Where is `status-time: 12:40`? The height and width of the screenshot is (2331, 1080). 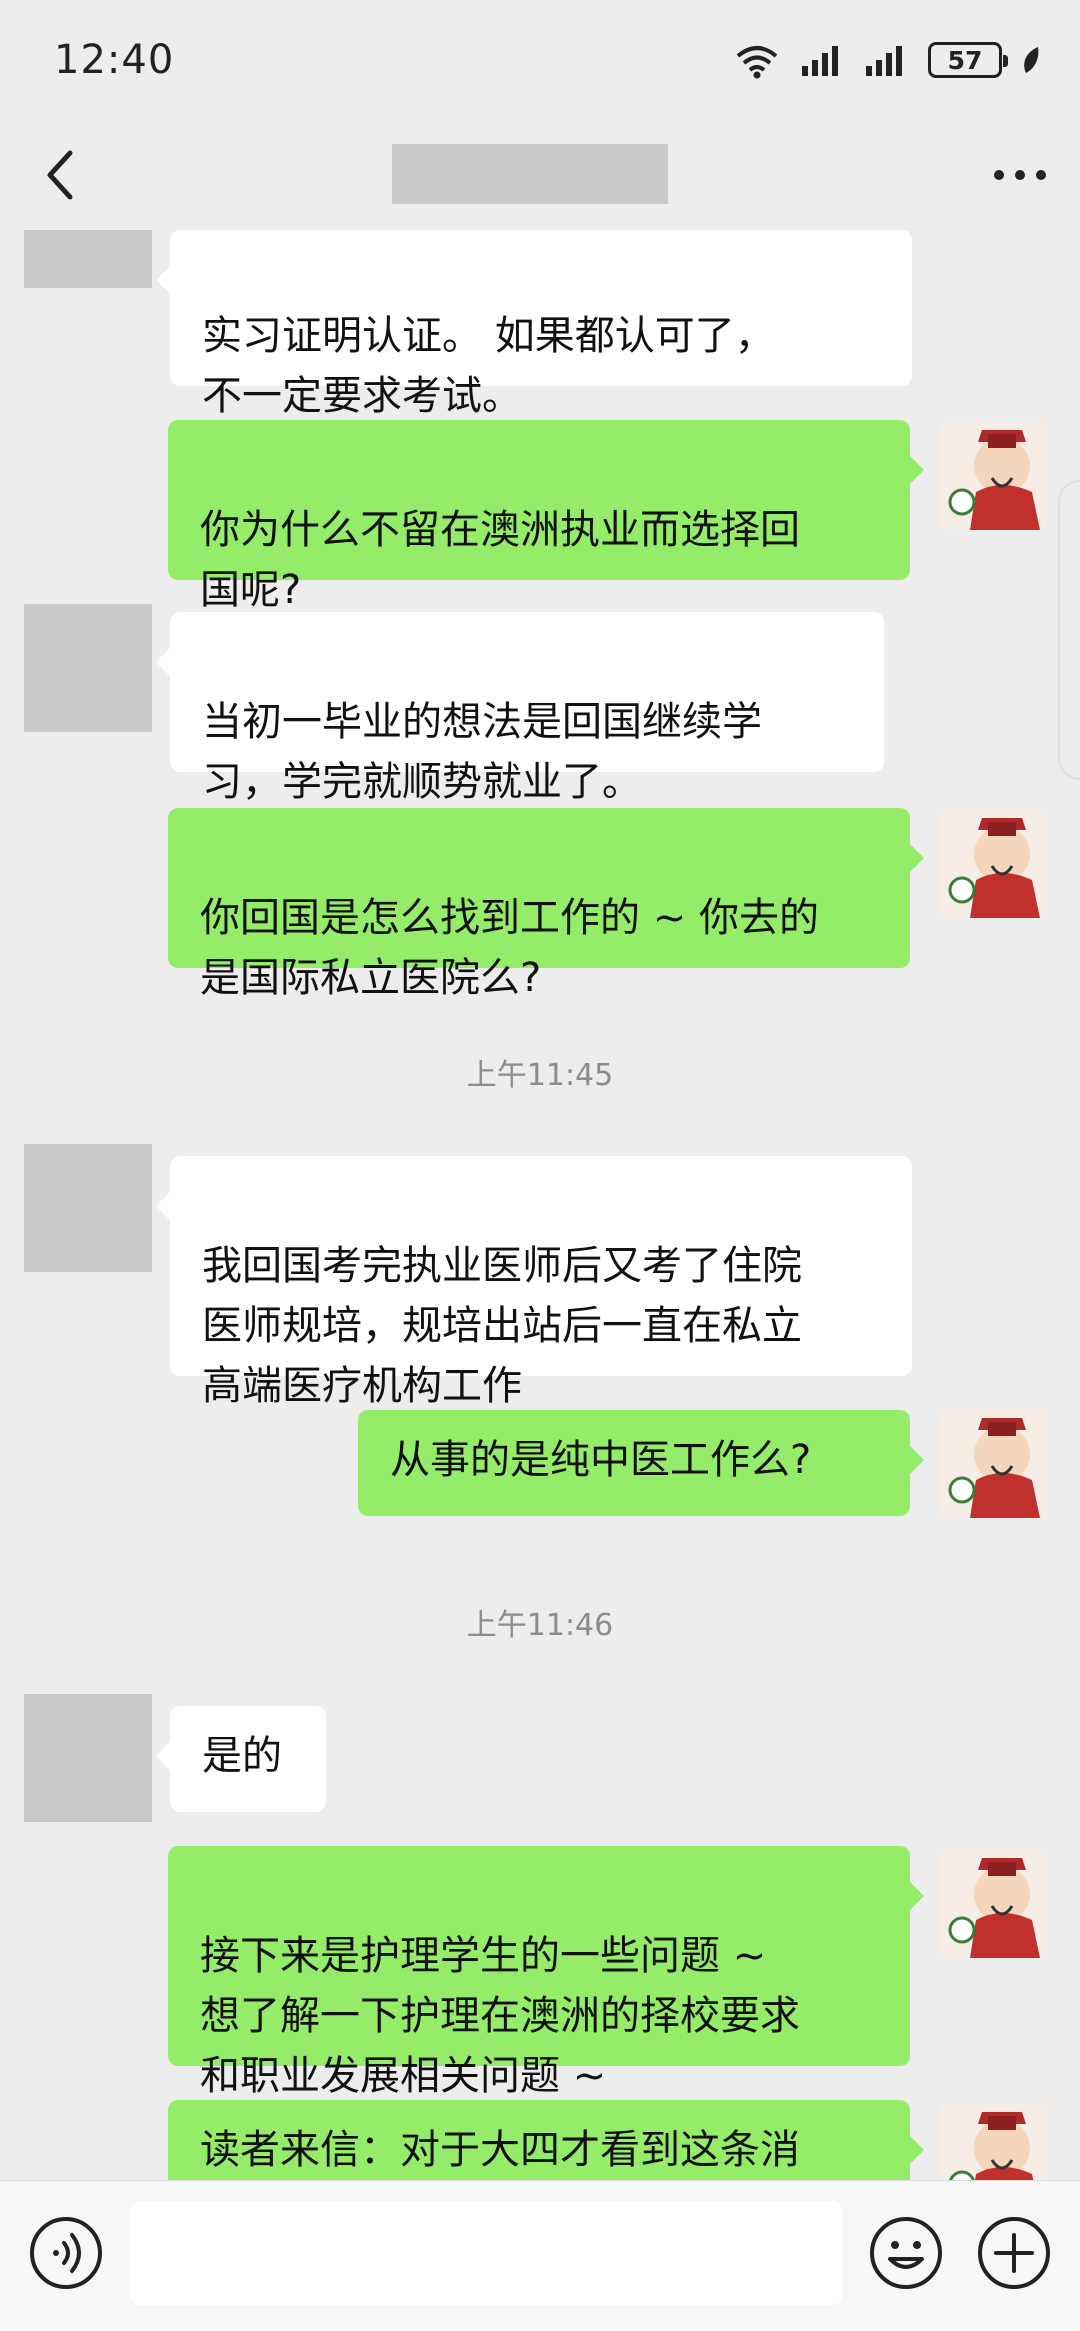
status-time: 12:40 is located at coordinates (114, 60).